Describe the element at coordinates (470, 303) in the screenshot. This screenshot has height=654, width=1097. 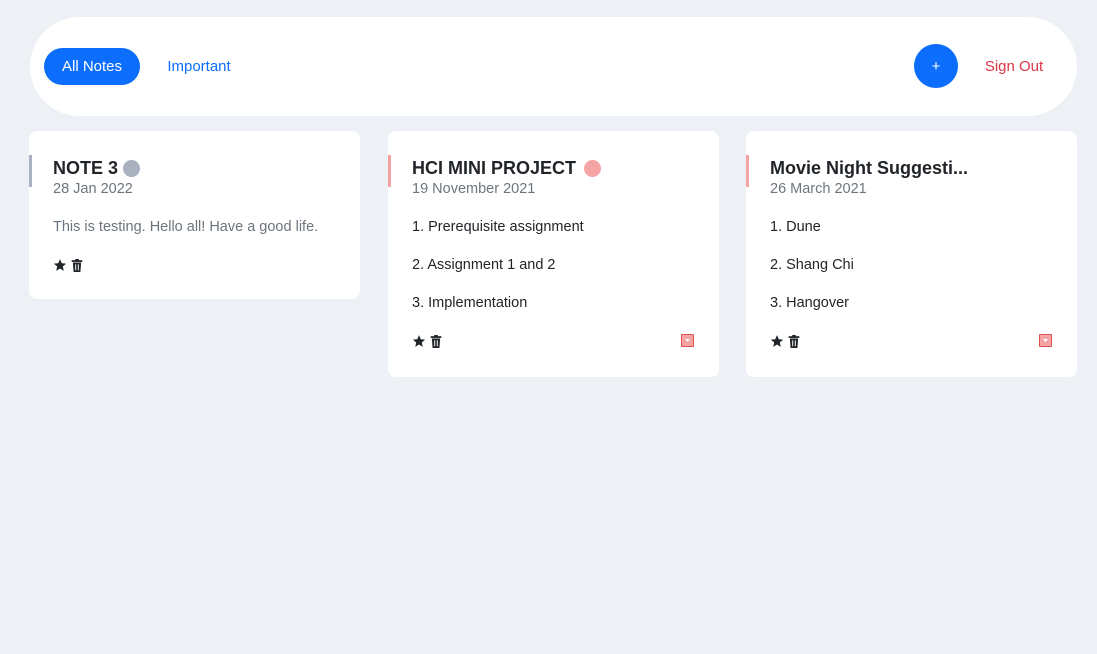
I see `note-line: 3. Implementation` at that location.